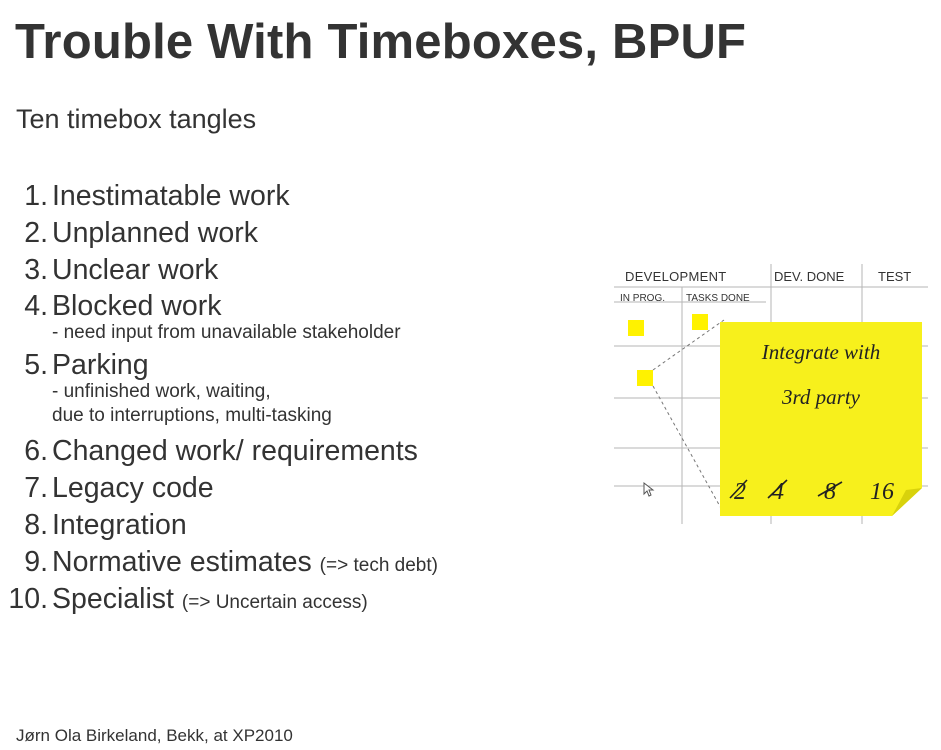  Describe the element at coordinates (36, 269) in the screenshot. I see `item-number: 3.` at that location.